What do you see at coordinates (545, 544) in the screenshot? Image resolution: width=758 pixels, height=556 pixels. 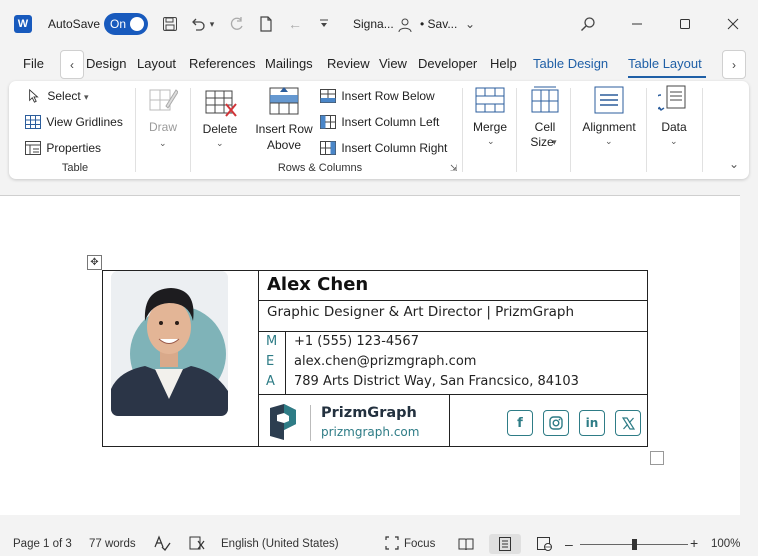 I see `web-layout-icon` at bounding box center [545, 544].